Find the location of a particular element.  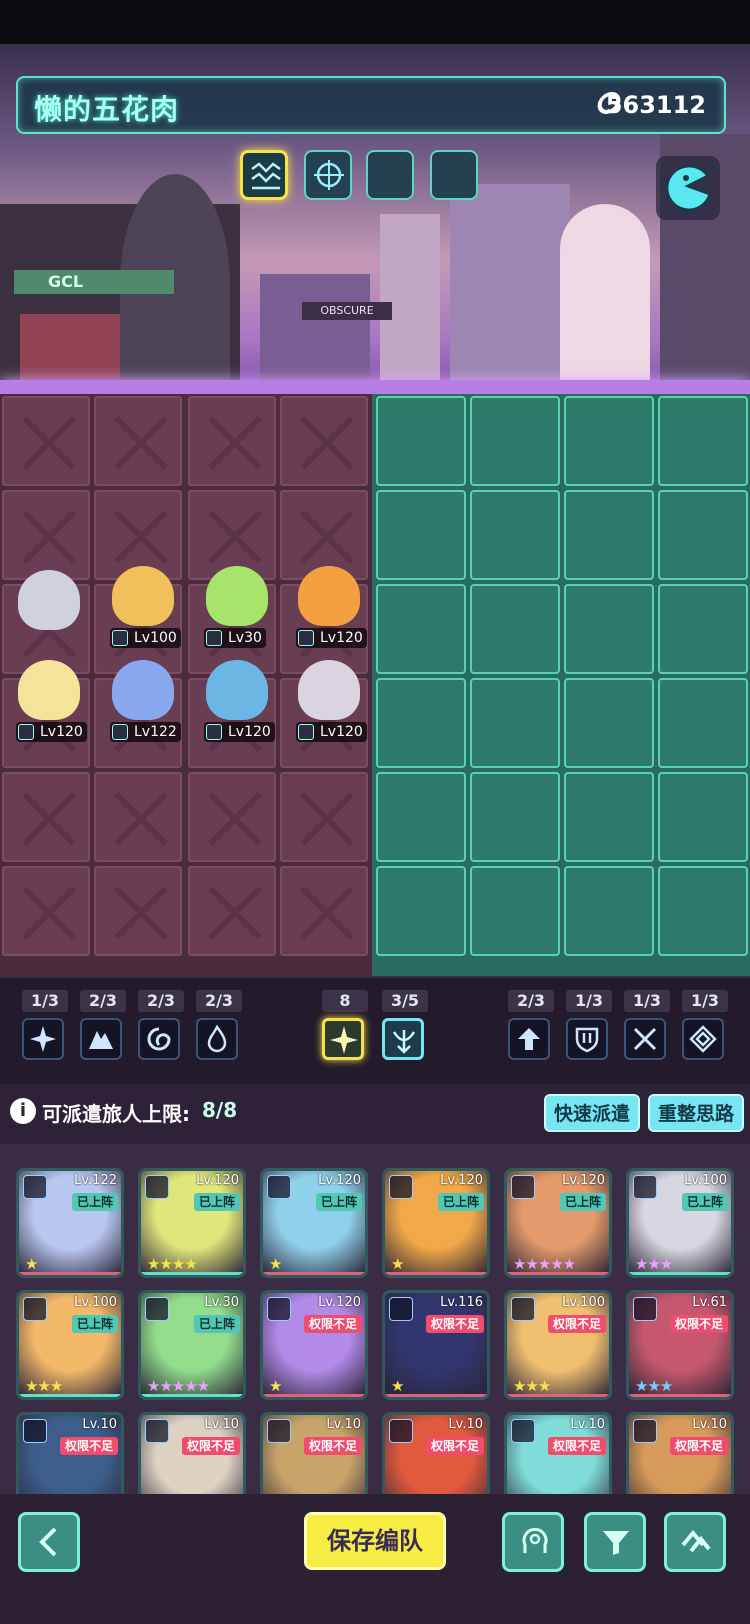

unit-deployed: Lv30 is located at coordinates (237, 607).